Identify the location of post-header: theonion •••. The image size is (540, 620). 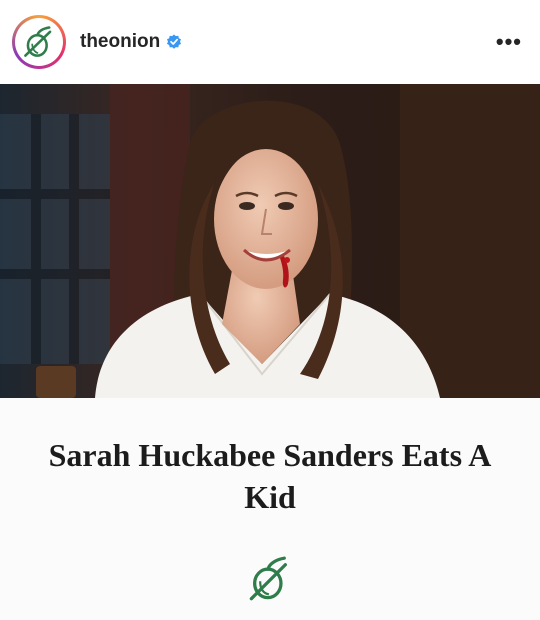
(270, 42).